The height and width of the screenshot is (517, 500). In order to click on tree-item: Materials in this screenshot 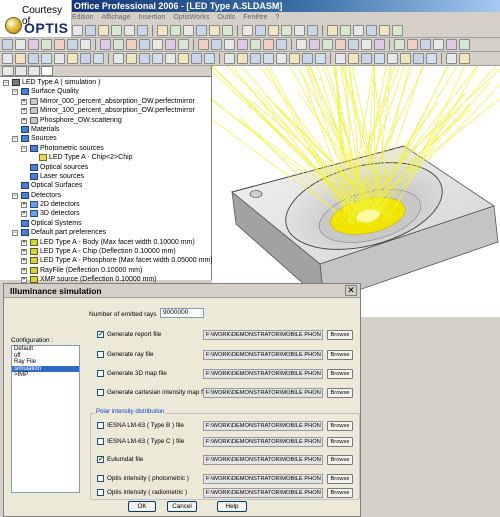, I will do `click(105, 129)`.